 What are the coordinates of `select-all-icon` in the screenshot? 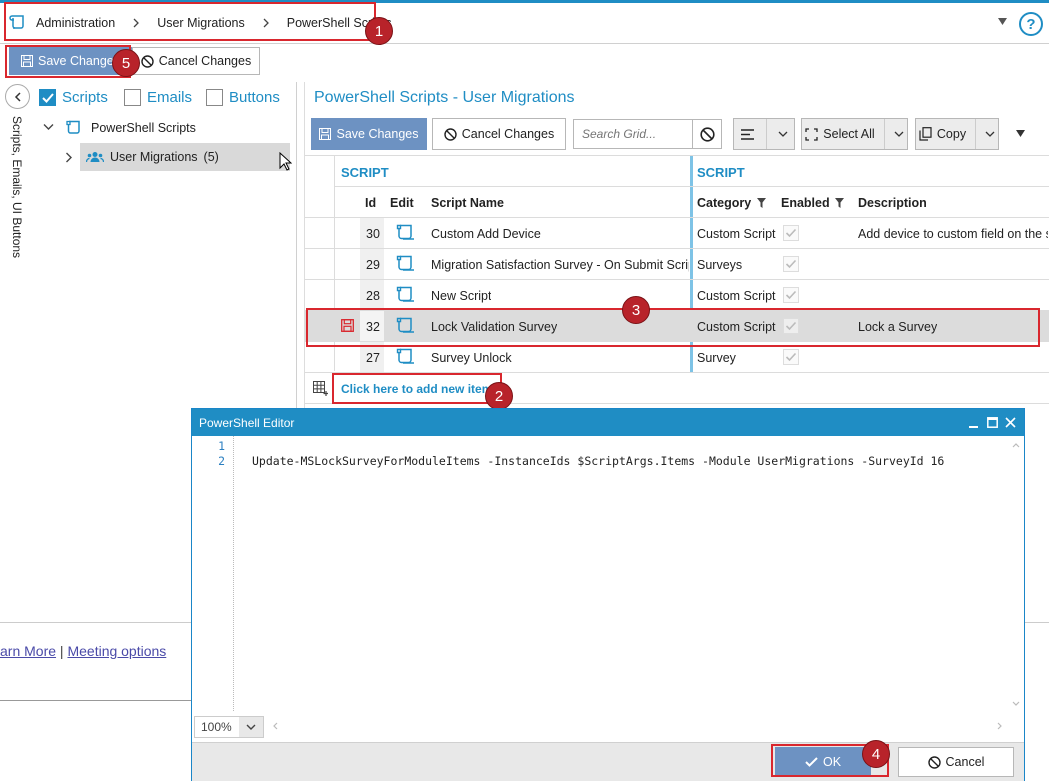 It's located at (811, 134).